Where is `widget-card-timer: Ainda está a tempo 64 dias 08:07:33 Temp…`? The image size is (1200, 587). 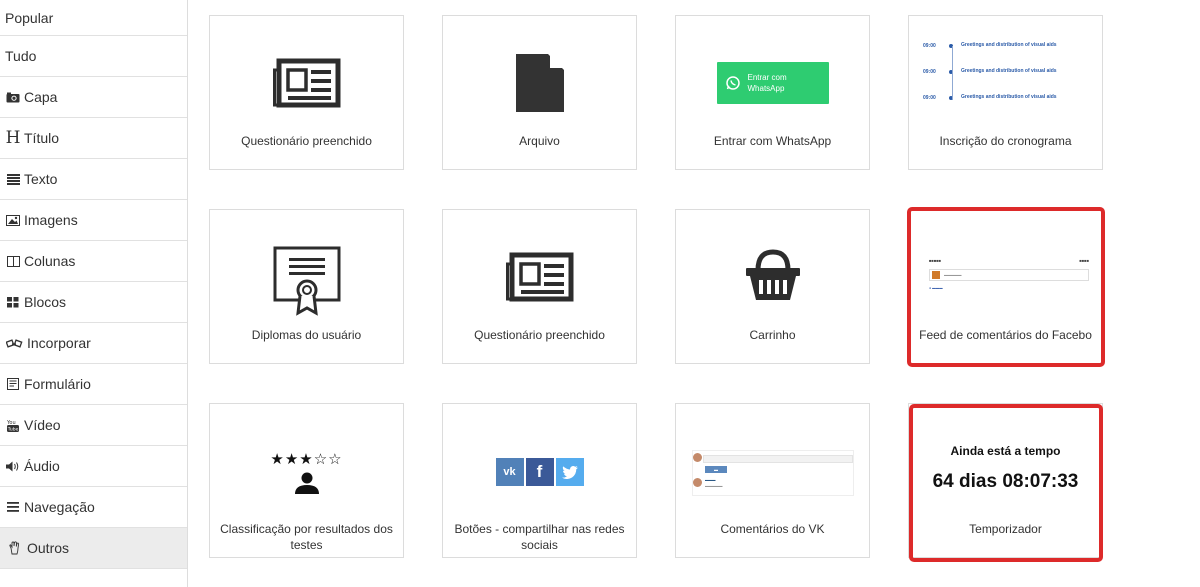 widget-card-timer: Ainda está a tempo 64 dias 08:07:33 Temp… is located at coordinates (1005, 480).